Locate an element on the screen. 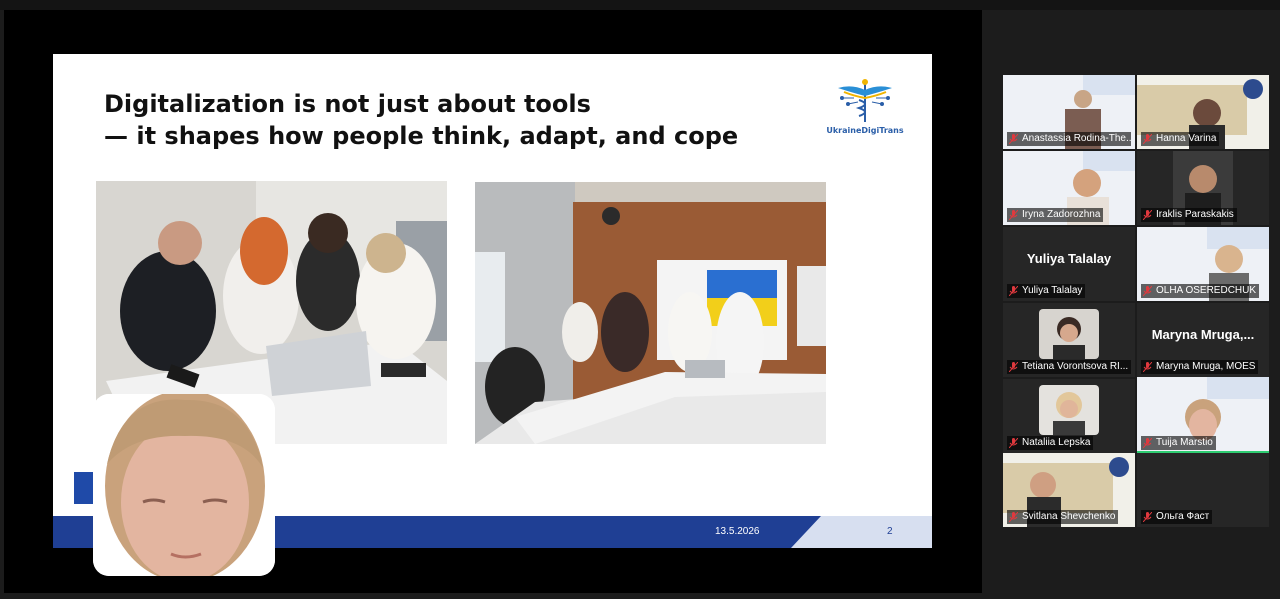 This screenshot has height=599, width=1280. top-bar is located at coordinates (640, 5).